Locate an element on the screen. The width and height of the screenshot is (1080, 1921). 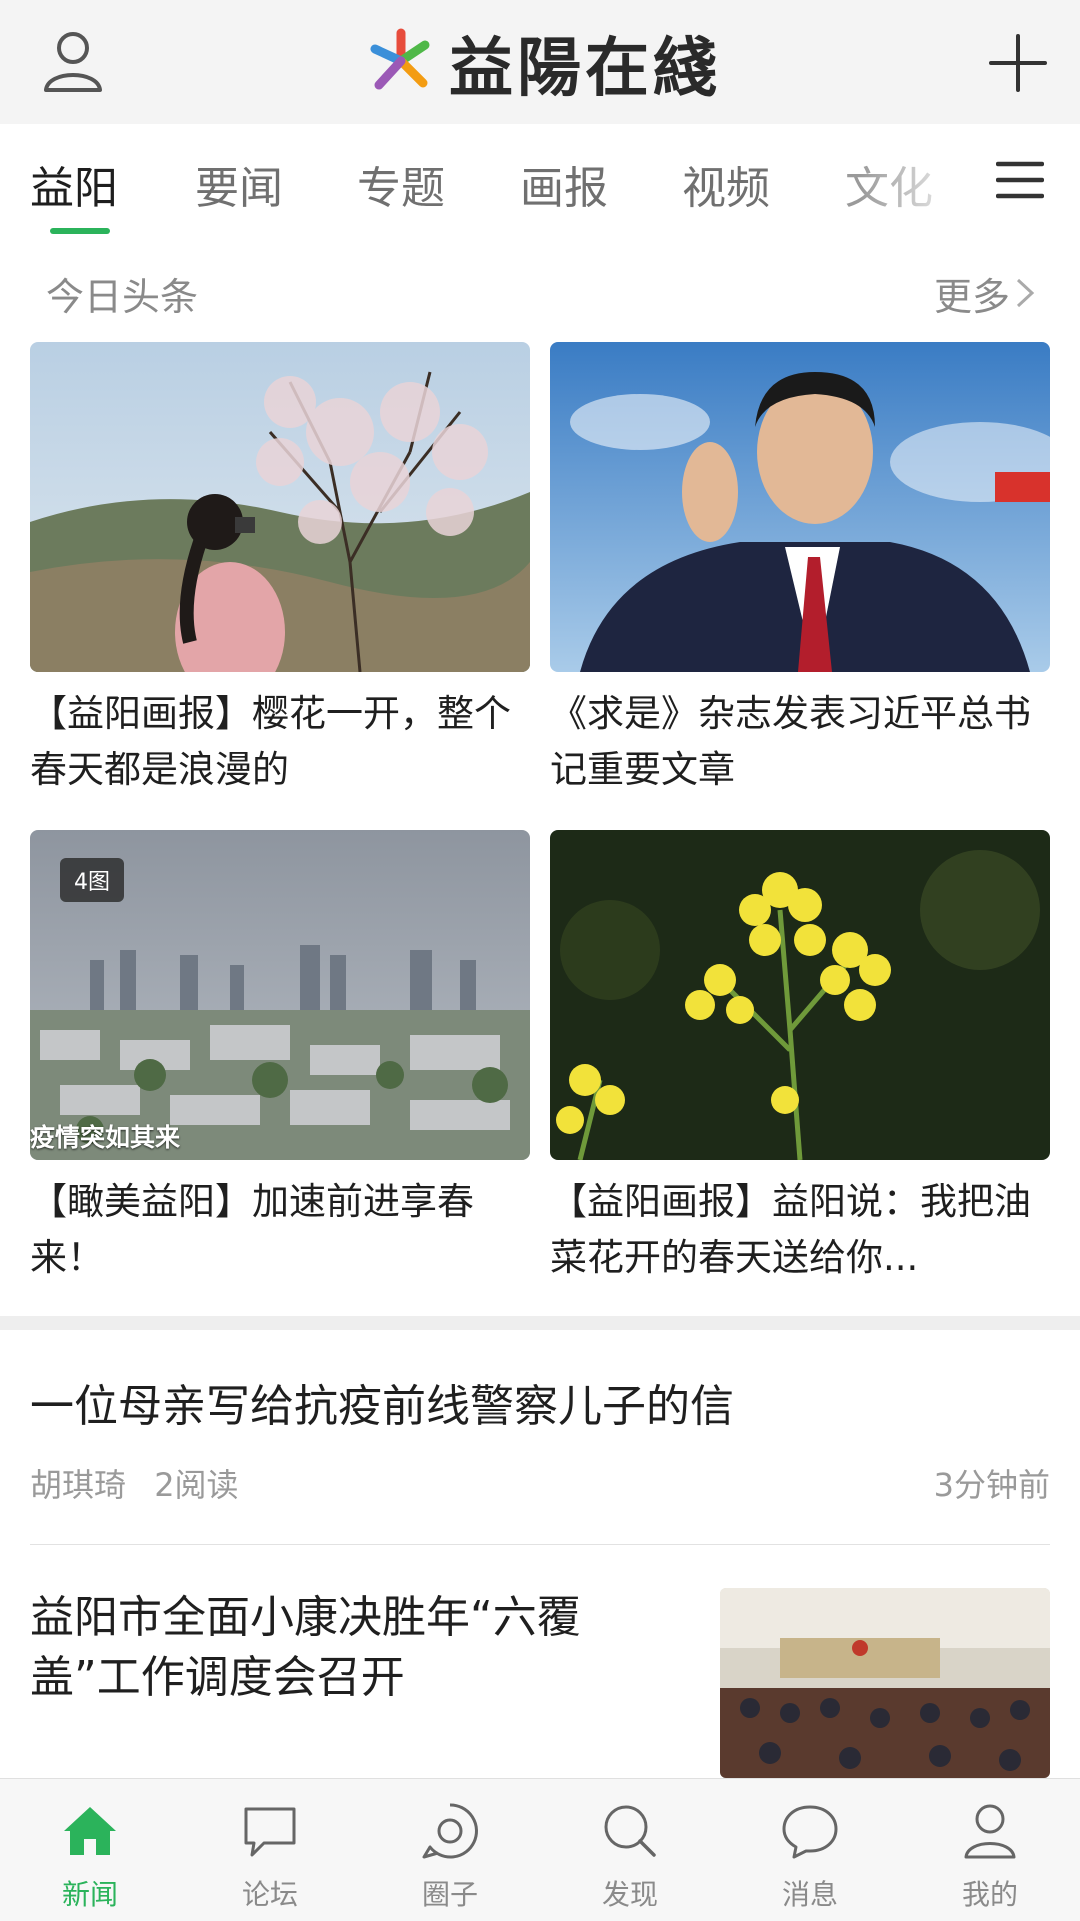
nav-circle: 圈子 is located at coordinates (450, 1850).